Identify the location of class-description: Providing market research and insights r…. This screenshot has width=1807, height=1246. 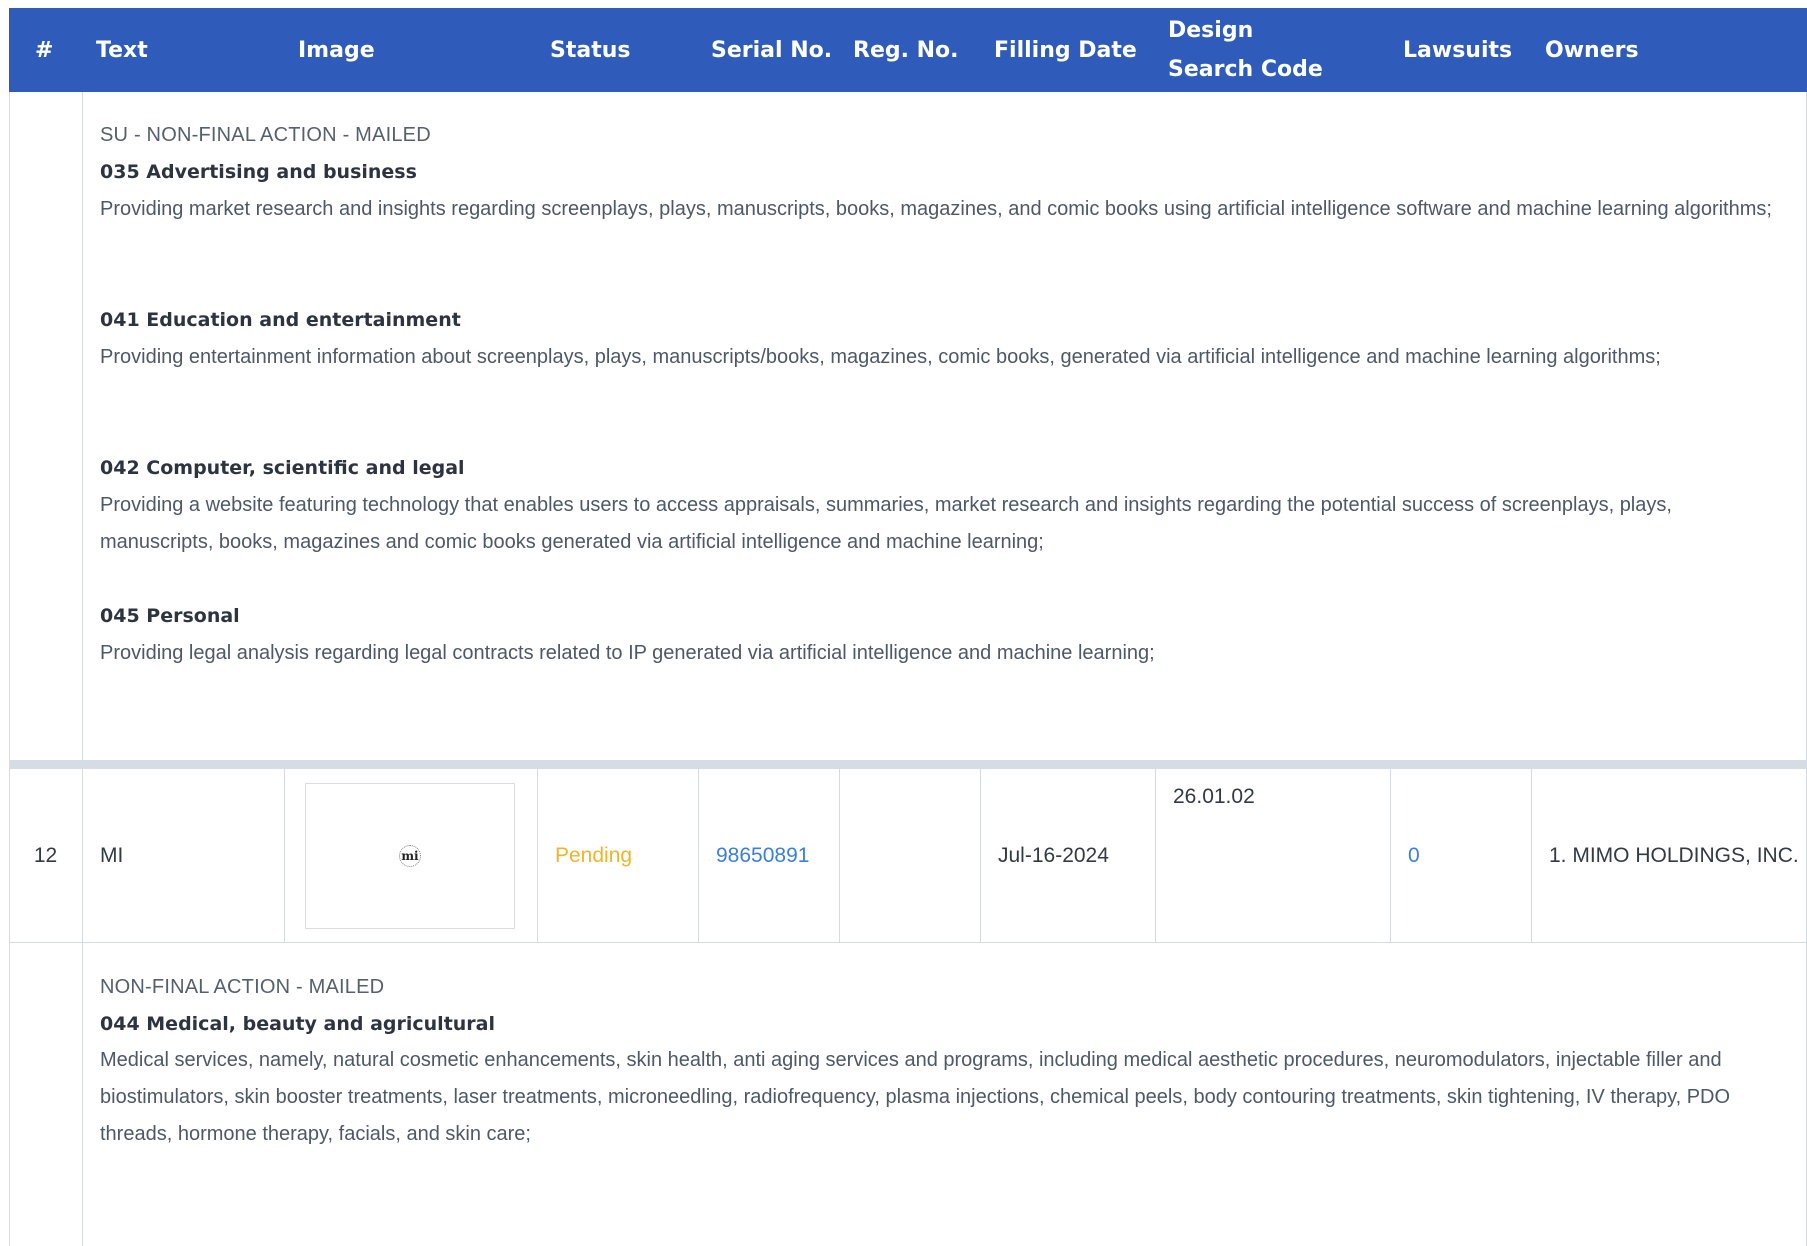
(936, 209).